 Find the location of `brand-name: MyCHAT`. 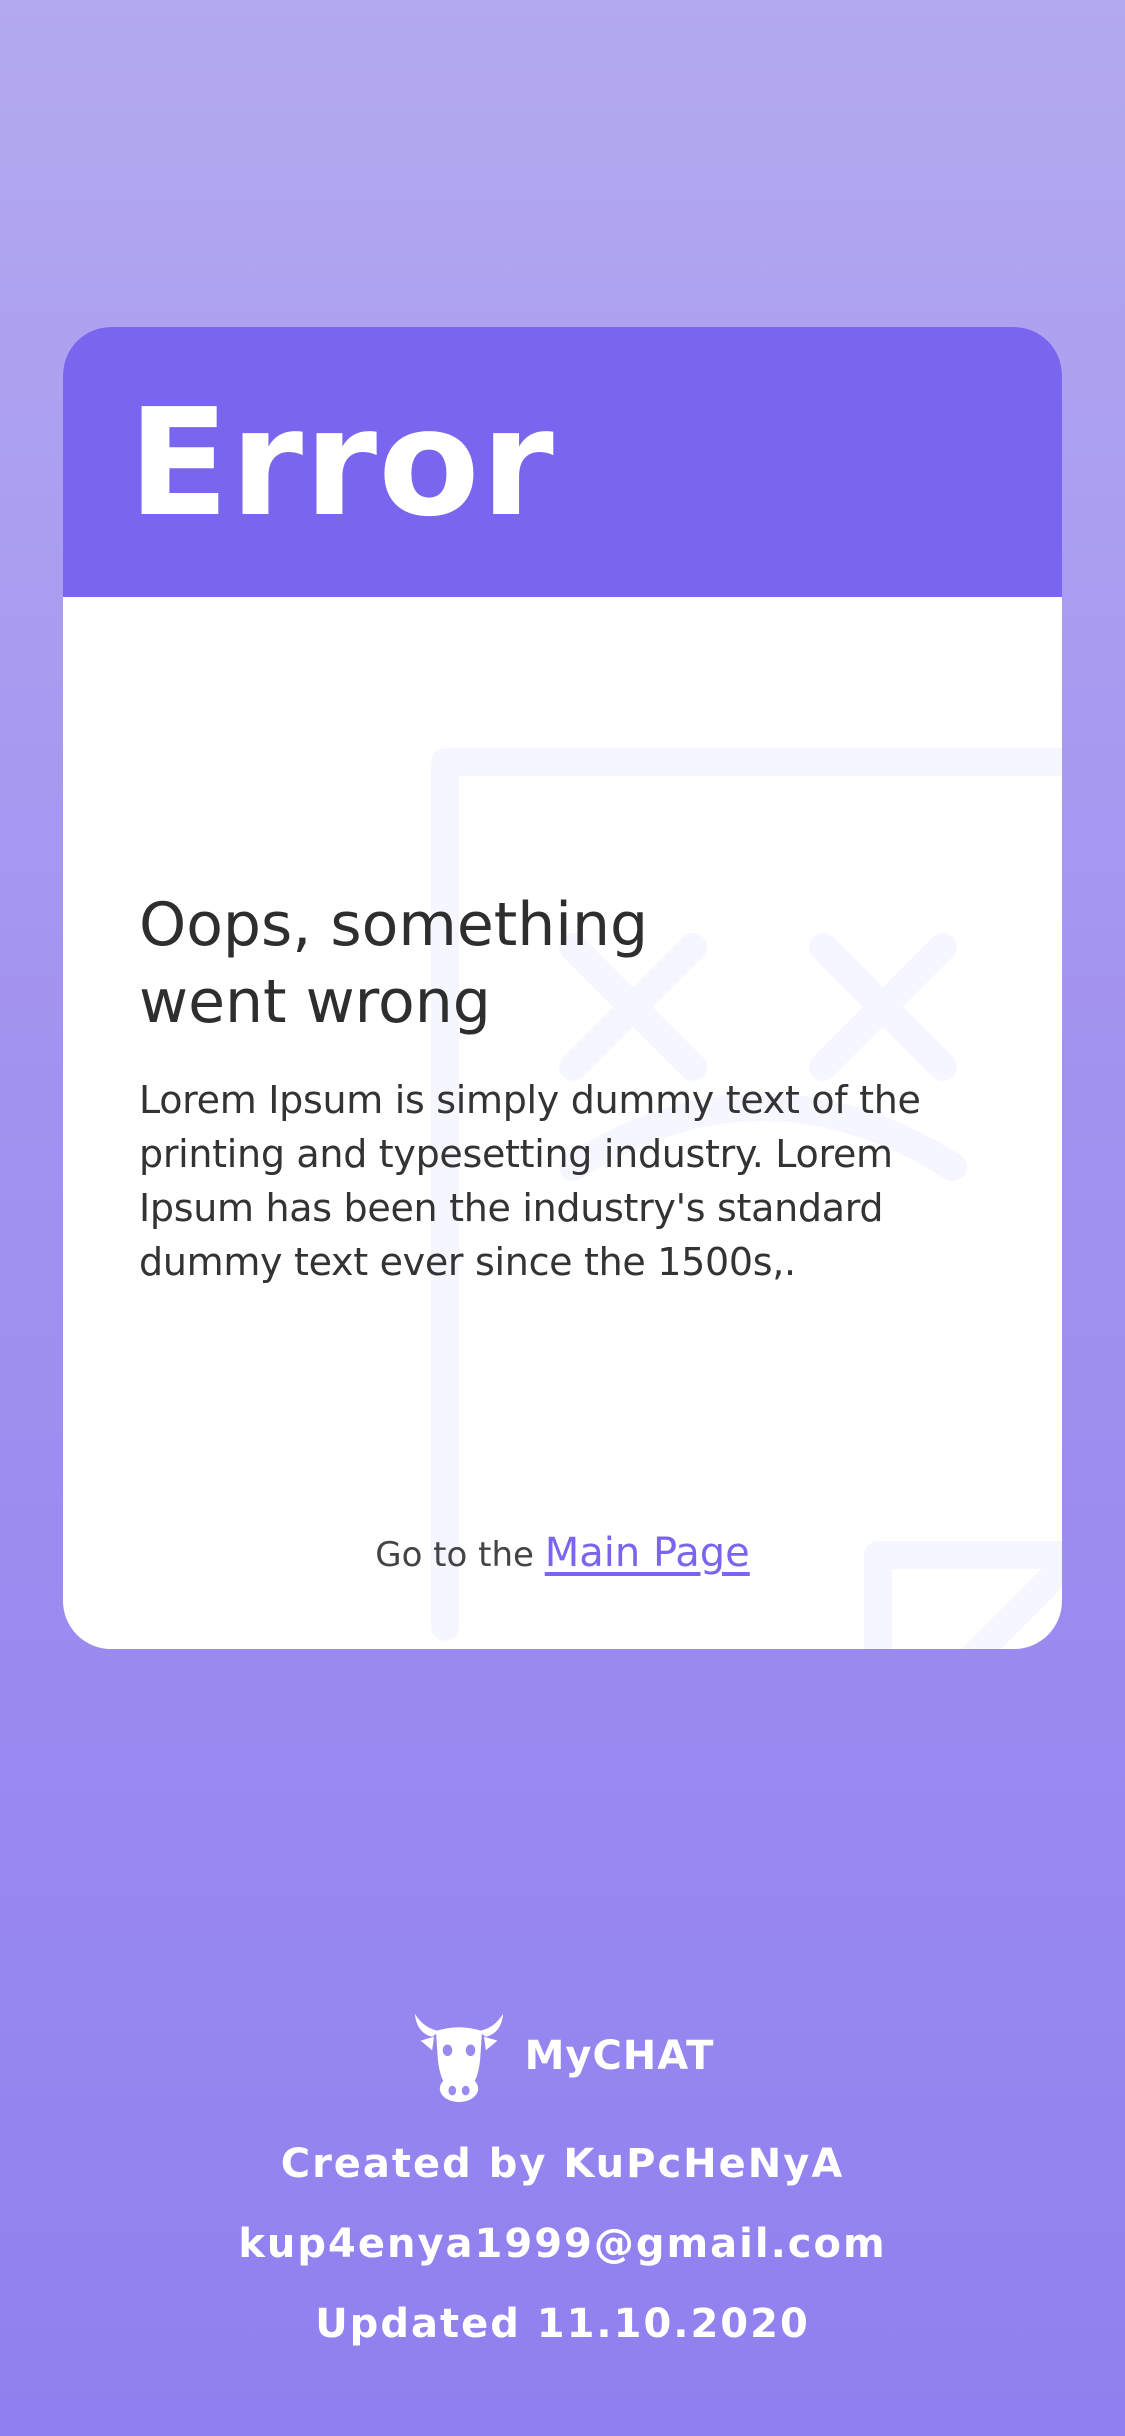

brand-name: MyCHAT is located at coordinates (619, 2056).